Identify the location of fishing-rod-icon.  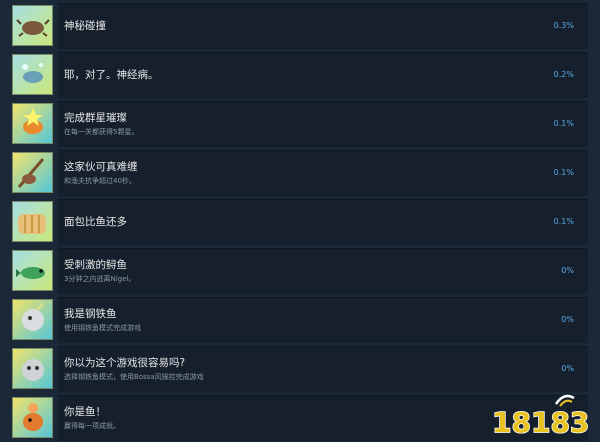
(32, 172).